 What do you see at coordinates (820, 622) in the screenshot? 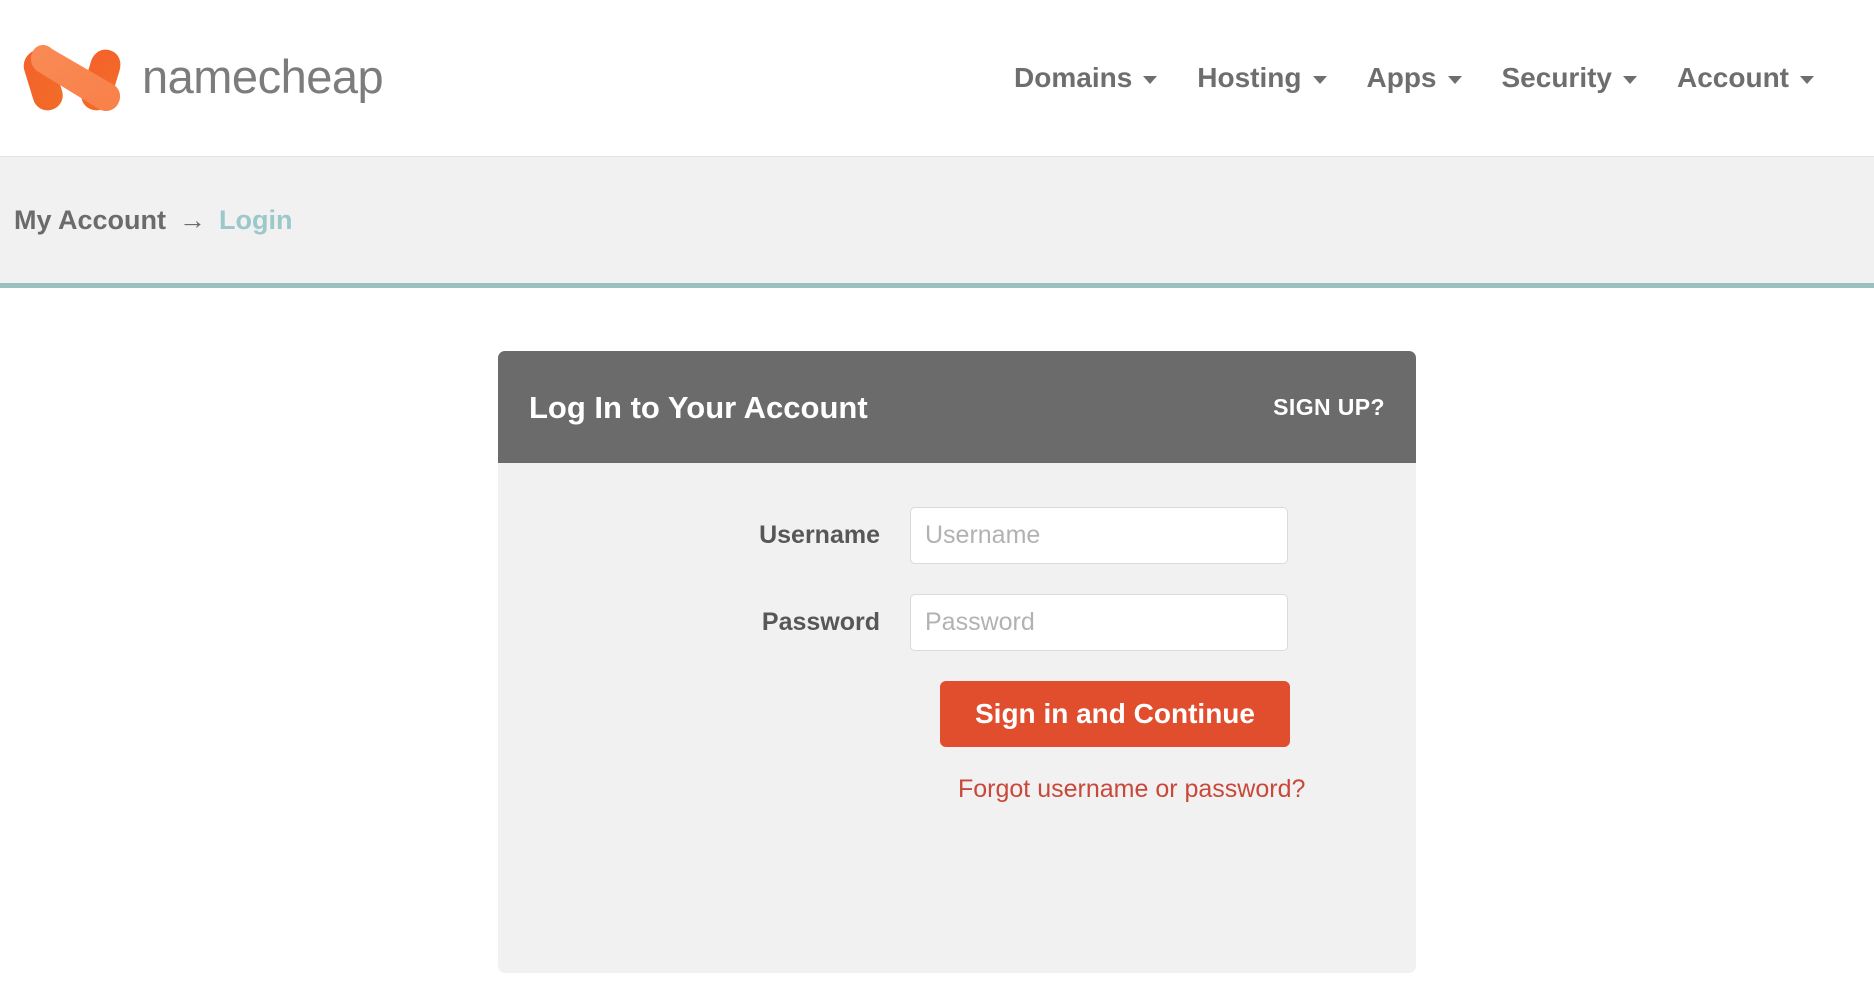
I see `password-label: Password` at bounding box center [820, 622].